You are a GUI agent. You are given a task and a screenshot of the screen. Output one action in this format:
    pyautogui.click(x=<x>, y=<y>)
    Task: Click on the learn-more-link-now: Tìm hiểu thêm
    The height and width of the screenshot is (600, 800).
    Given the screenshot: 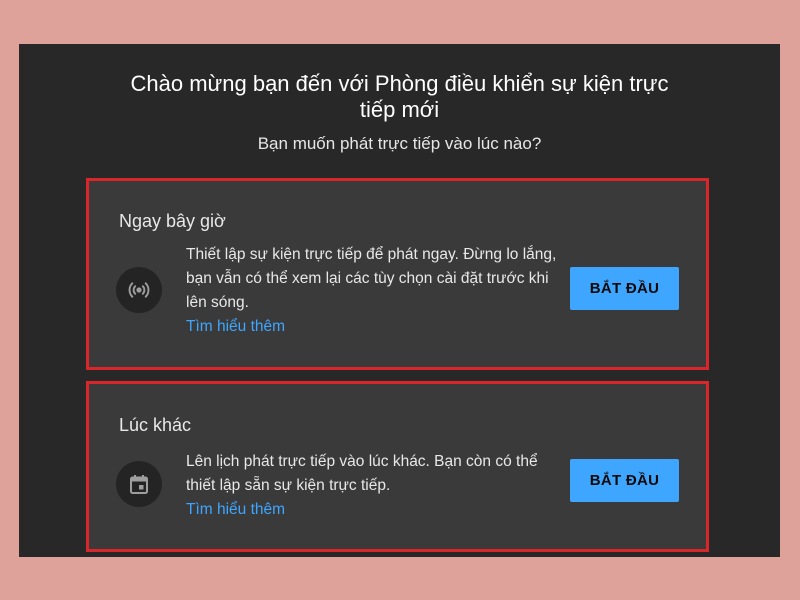 What is the action you would take?
    pyautogui.click(x=375, y=327)
    